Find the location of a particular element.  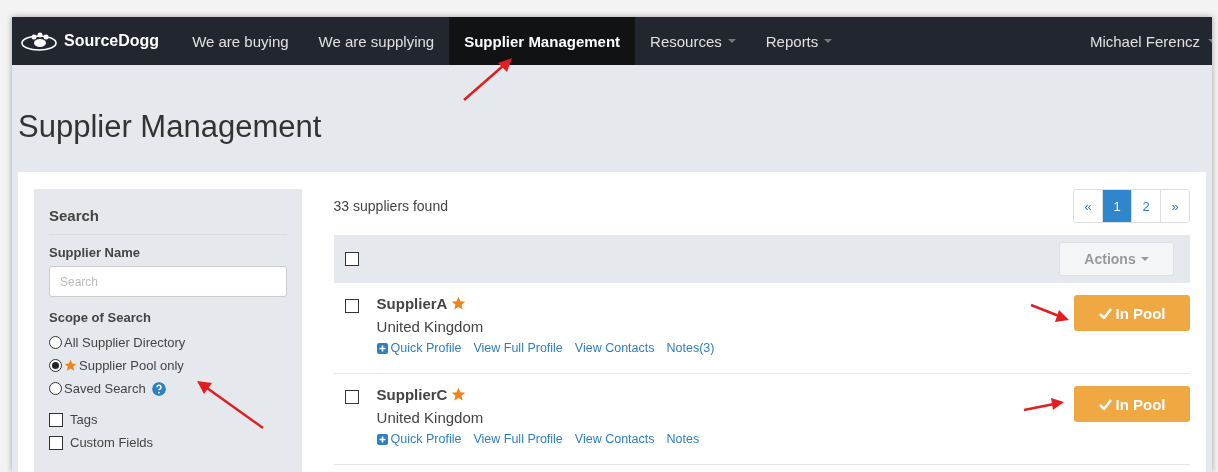

star-icon is located at coordinates (70, 365).